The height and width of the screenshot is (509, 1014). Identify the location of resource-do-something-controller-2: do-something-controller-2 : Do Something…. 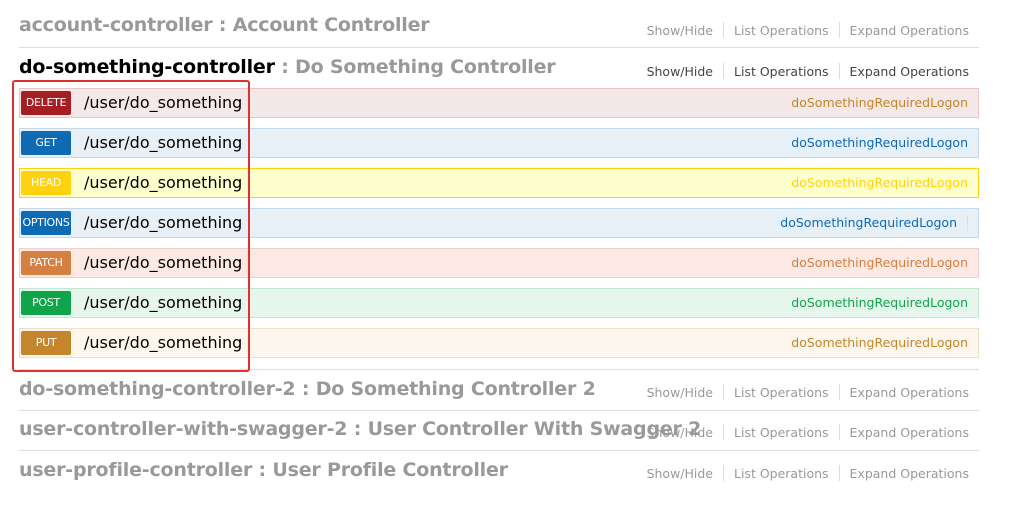
(499, 390).